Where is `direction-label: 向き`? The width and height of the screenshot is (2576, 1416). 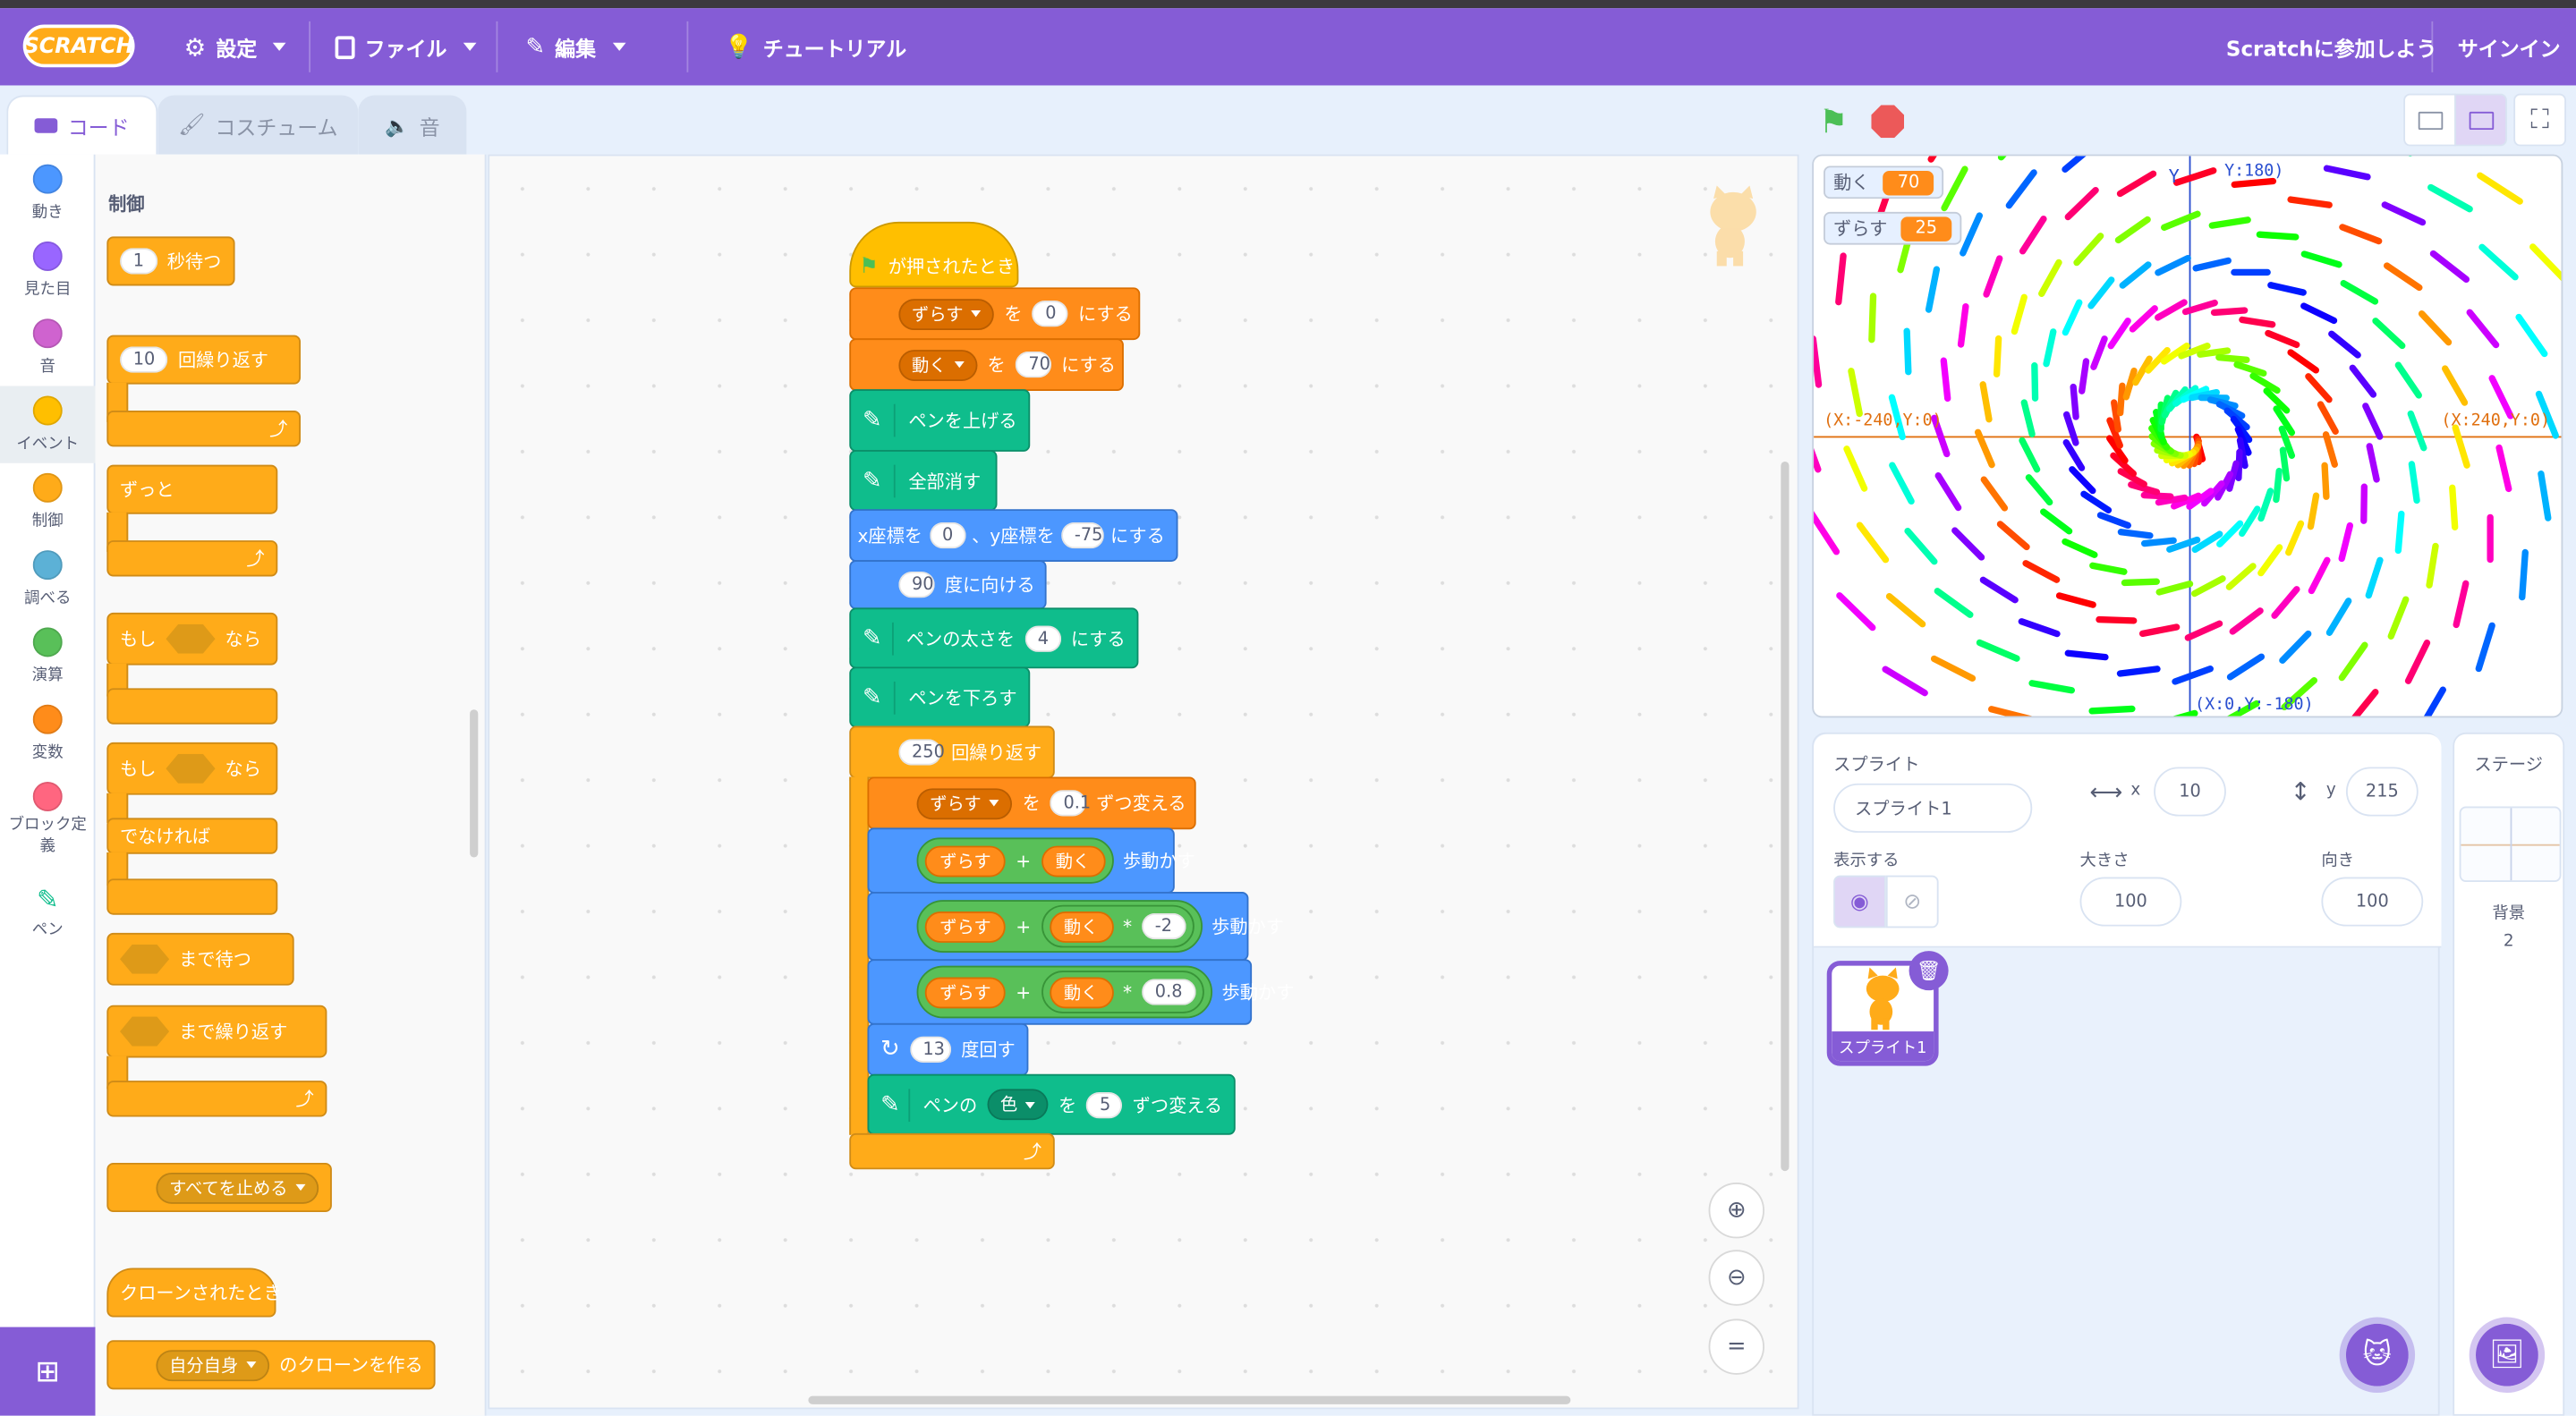
direction-label: 向き is located at coordinates (2338, 862).